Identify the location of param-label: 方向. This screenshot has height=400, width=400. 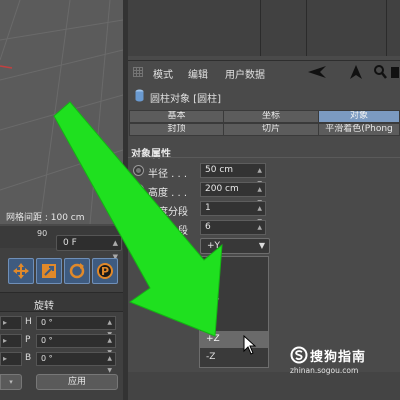
(158, 250).